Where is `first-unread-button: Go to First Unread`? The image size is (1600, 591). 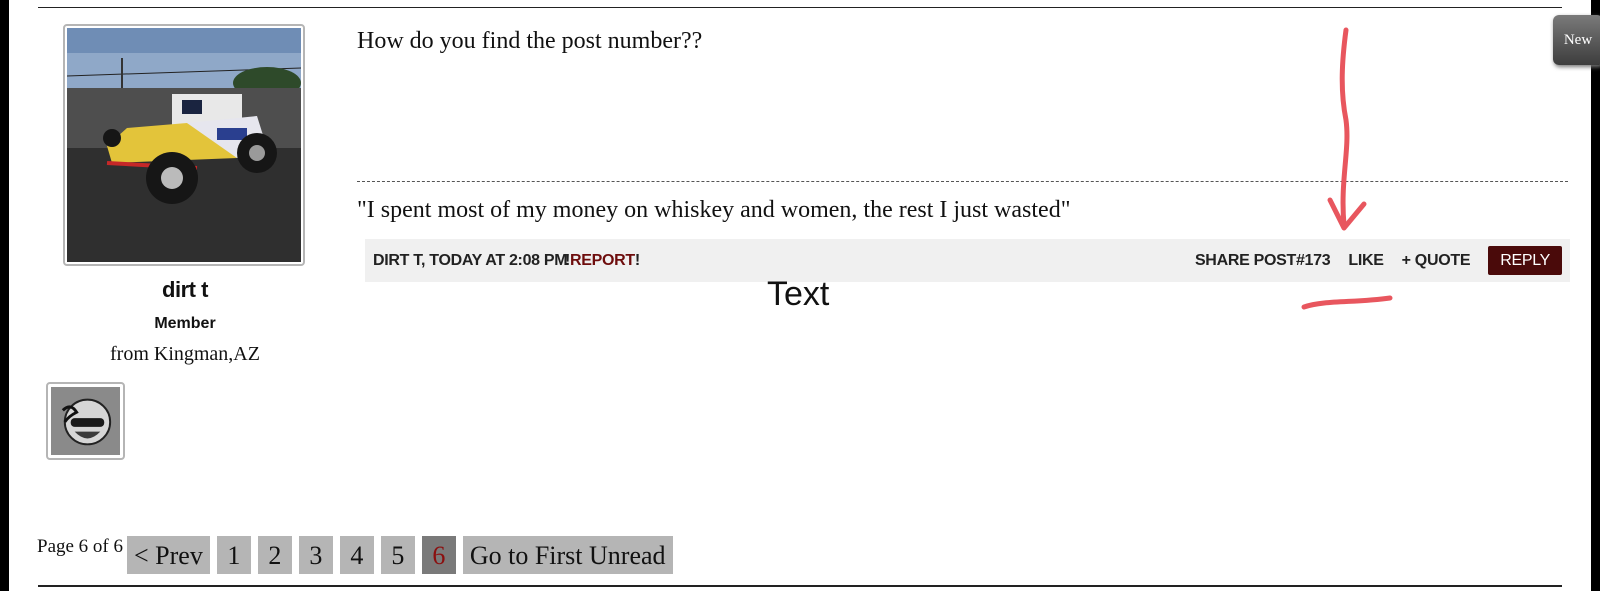 first-unread-button: Go to First Unread is located at coordinates (567, 555).